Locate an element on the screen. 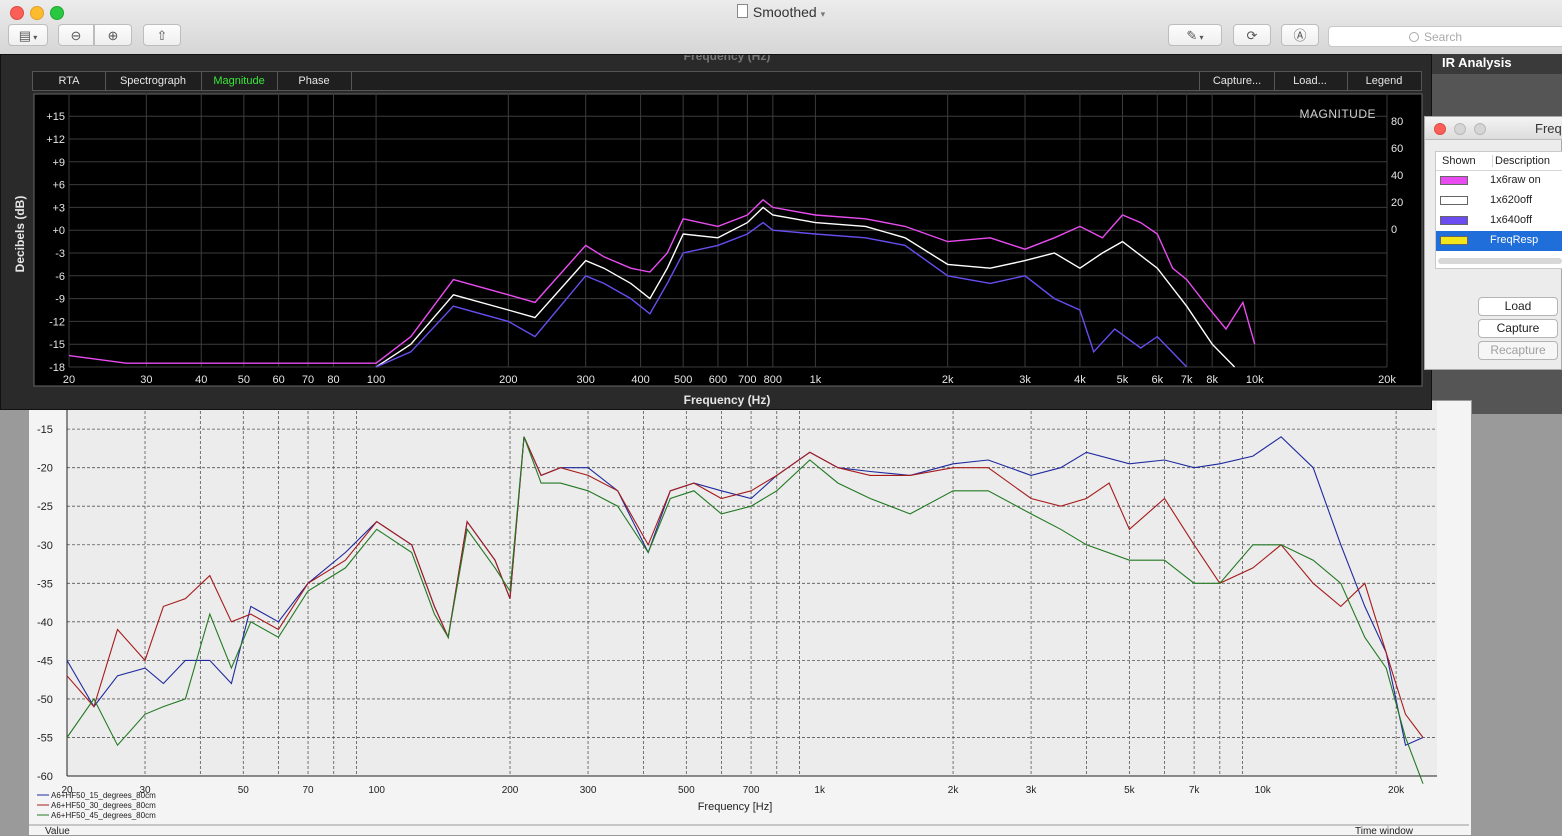 This screenshot has width=1562, height=836. y-axis-label: Decibels (dB) is located at coordinates (20, 234).